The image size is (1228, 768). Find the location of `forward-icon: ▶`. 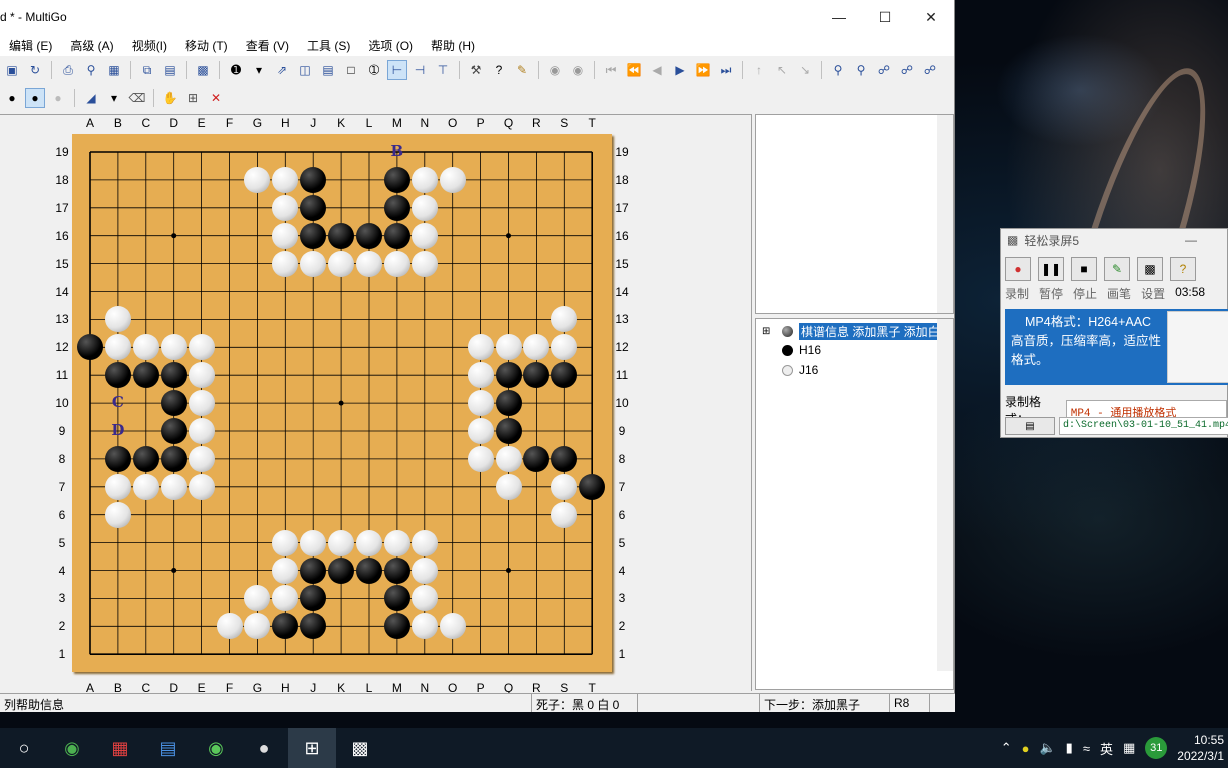

forward-icon: ▶ is located at coordinates (680, 70).